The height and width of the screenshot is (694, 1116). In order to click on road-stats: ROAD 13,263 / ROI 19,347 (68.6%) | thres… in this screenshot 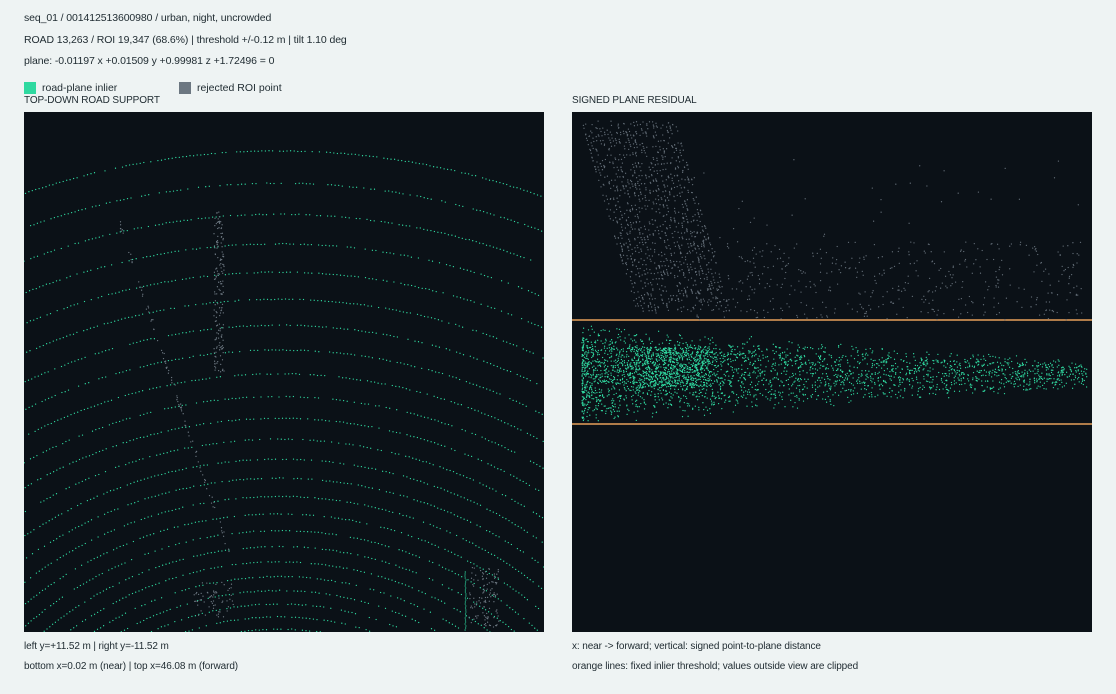, I will do `click(185, 40)`.